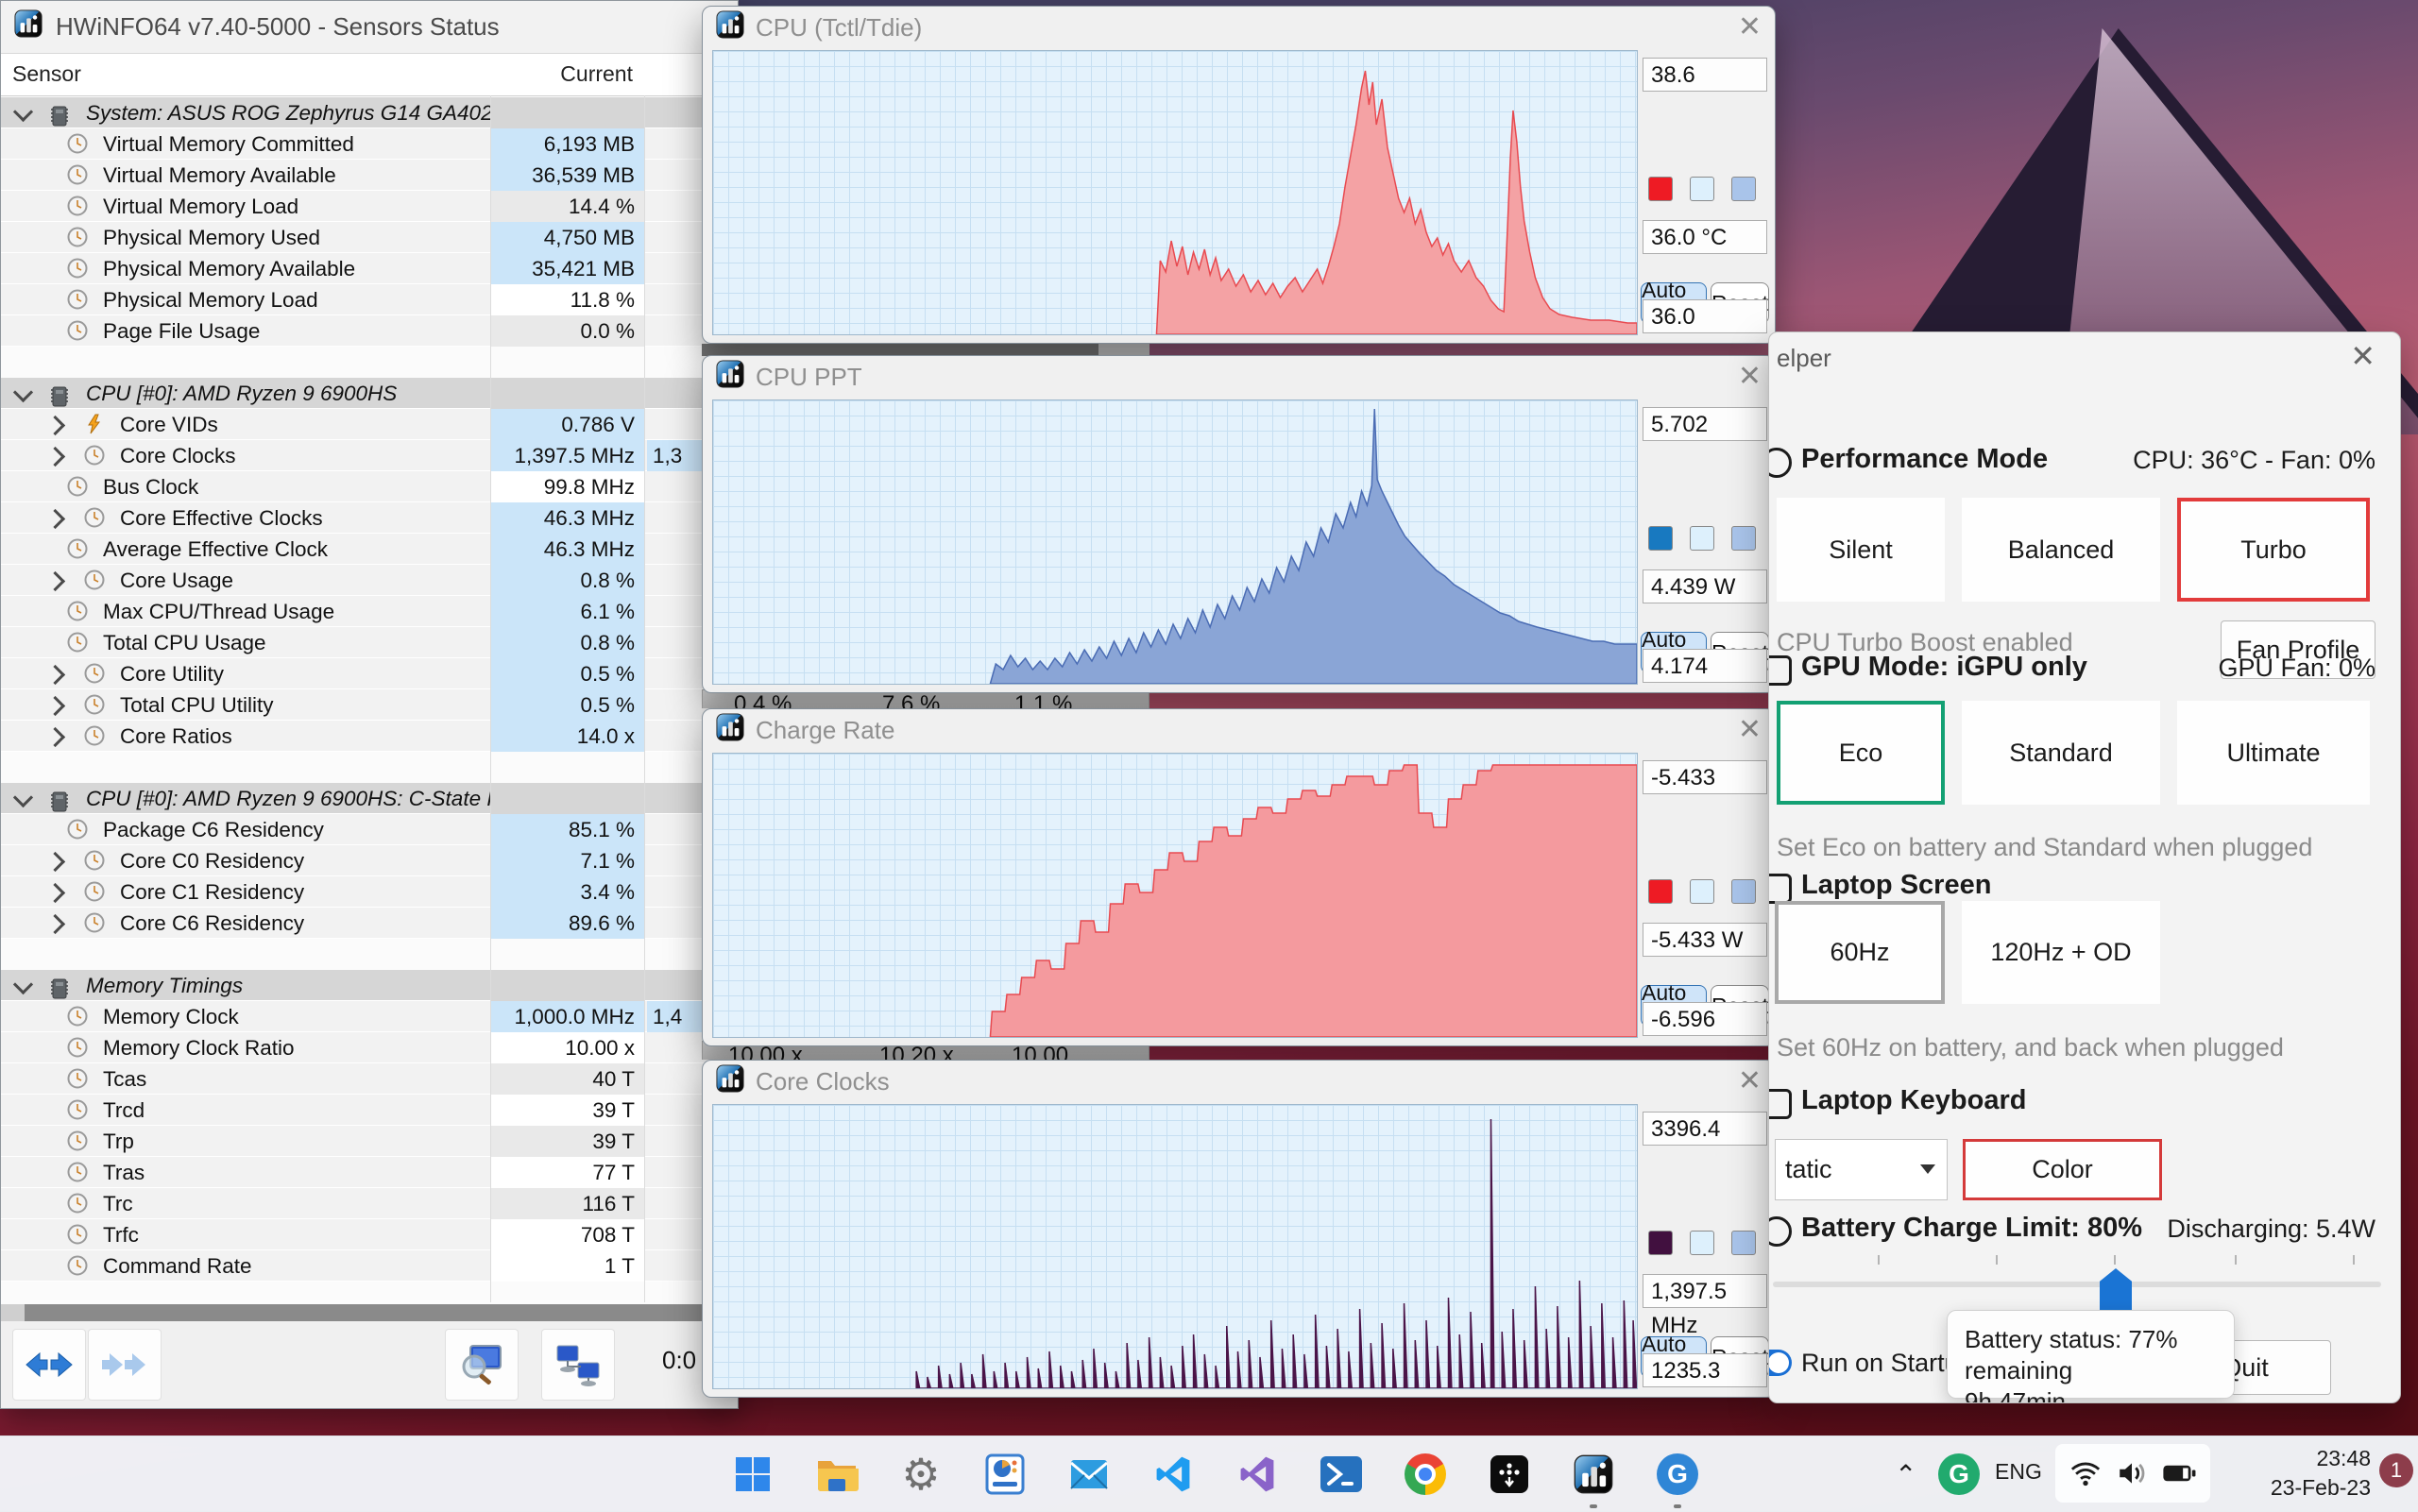 The image size is (2418, 1512). I want to click on taskbar-icon-settings: ⚙, so click(921, 1474).